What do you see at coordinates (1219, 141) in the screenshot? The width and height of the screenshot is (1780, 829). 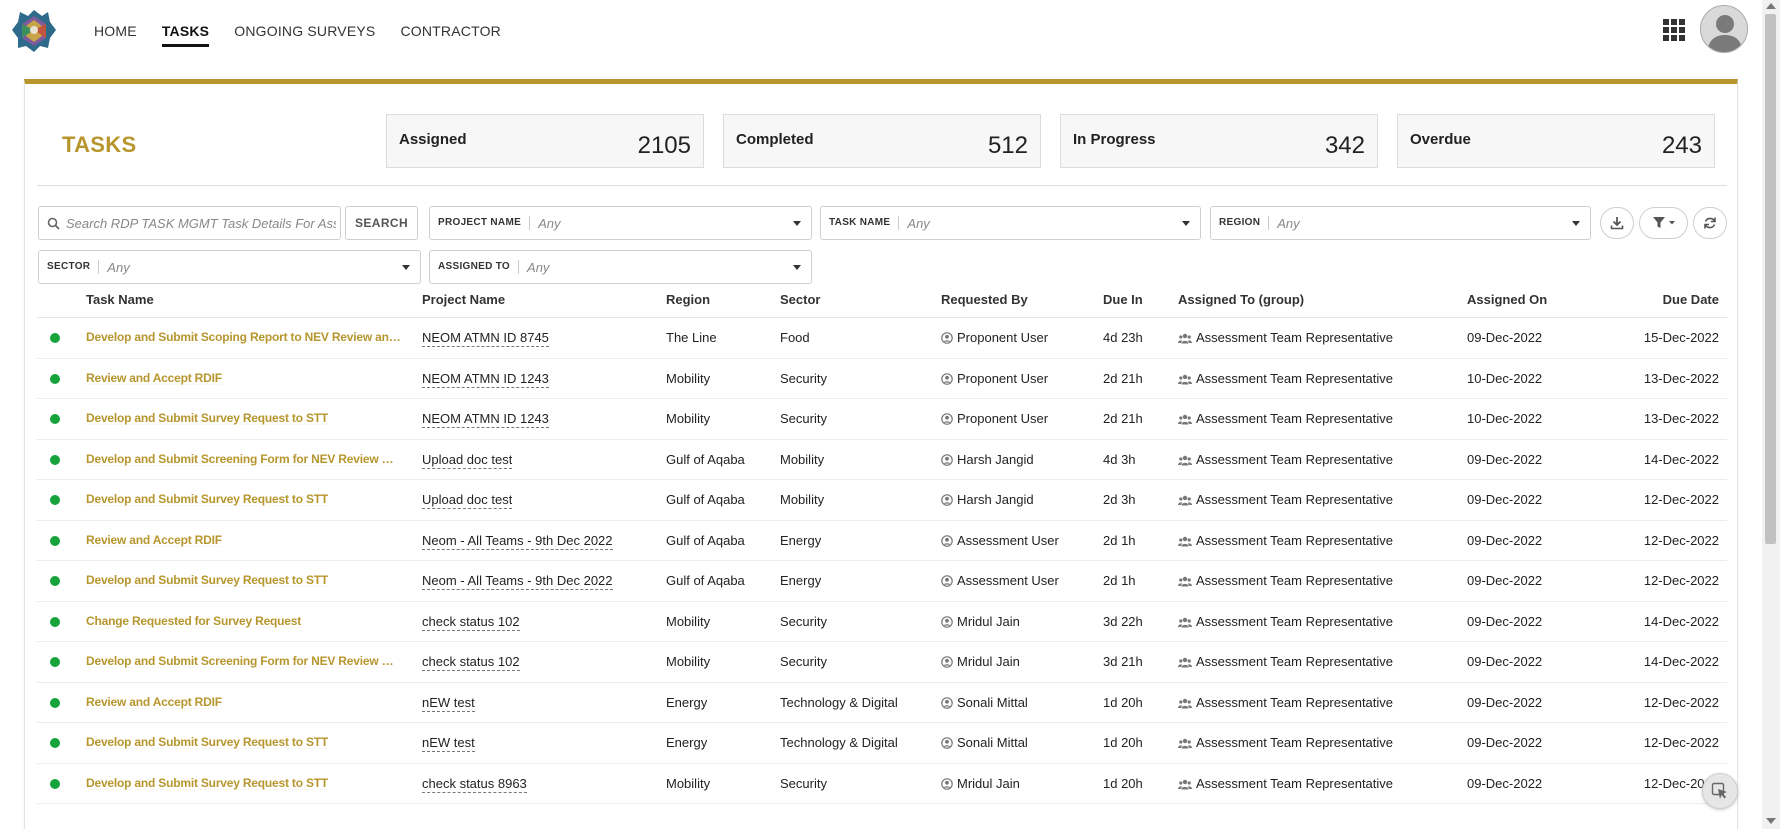 I see `stat-in-progress: In Progress 342` at bounding box center [1219, 141].